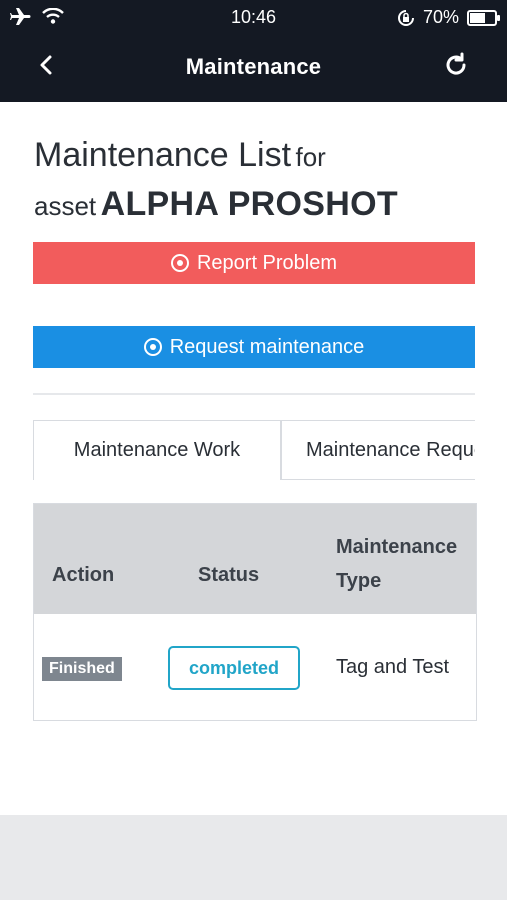 Image resolution: width=507 pixels, height=900 pixels. I want to click on orientation-lock-icon, so click(405, 17).